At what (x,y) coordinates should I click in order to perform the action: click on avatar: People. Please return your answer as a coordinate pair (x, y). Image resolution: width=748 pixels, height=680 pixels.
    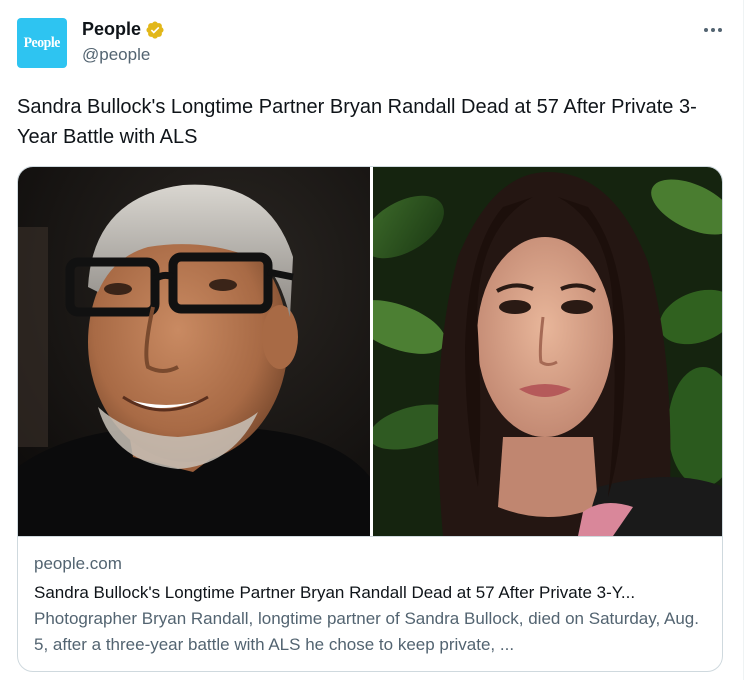
    Looking at the image, I should click on (42, 43).